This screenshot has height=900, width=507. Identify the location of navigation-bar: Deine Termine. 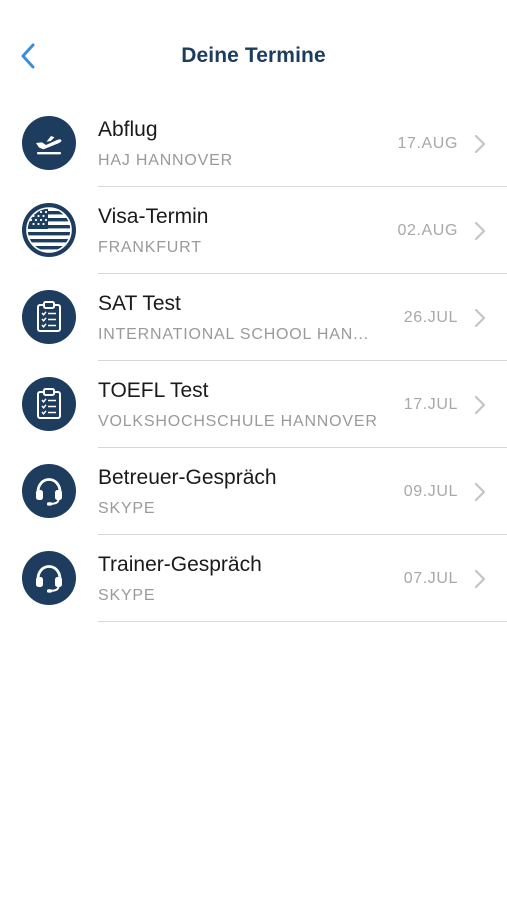
(253, 56).